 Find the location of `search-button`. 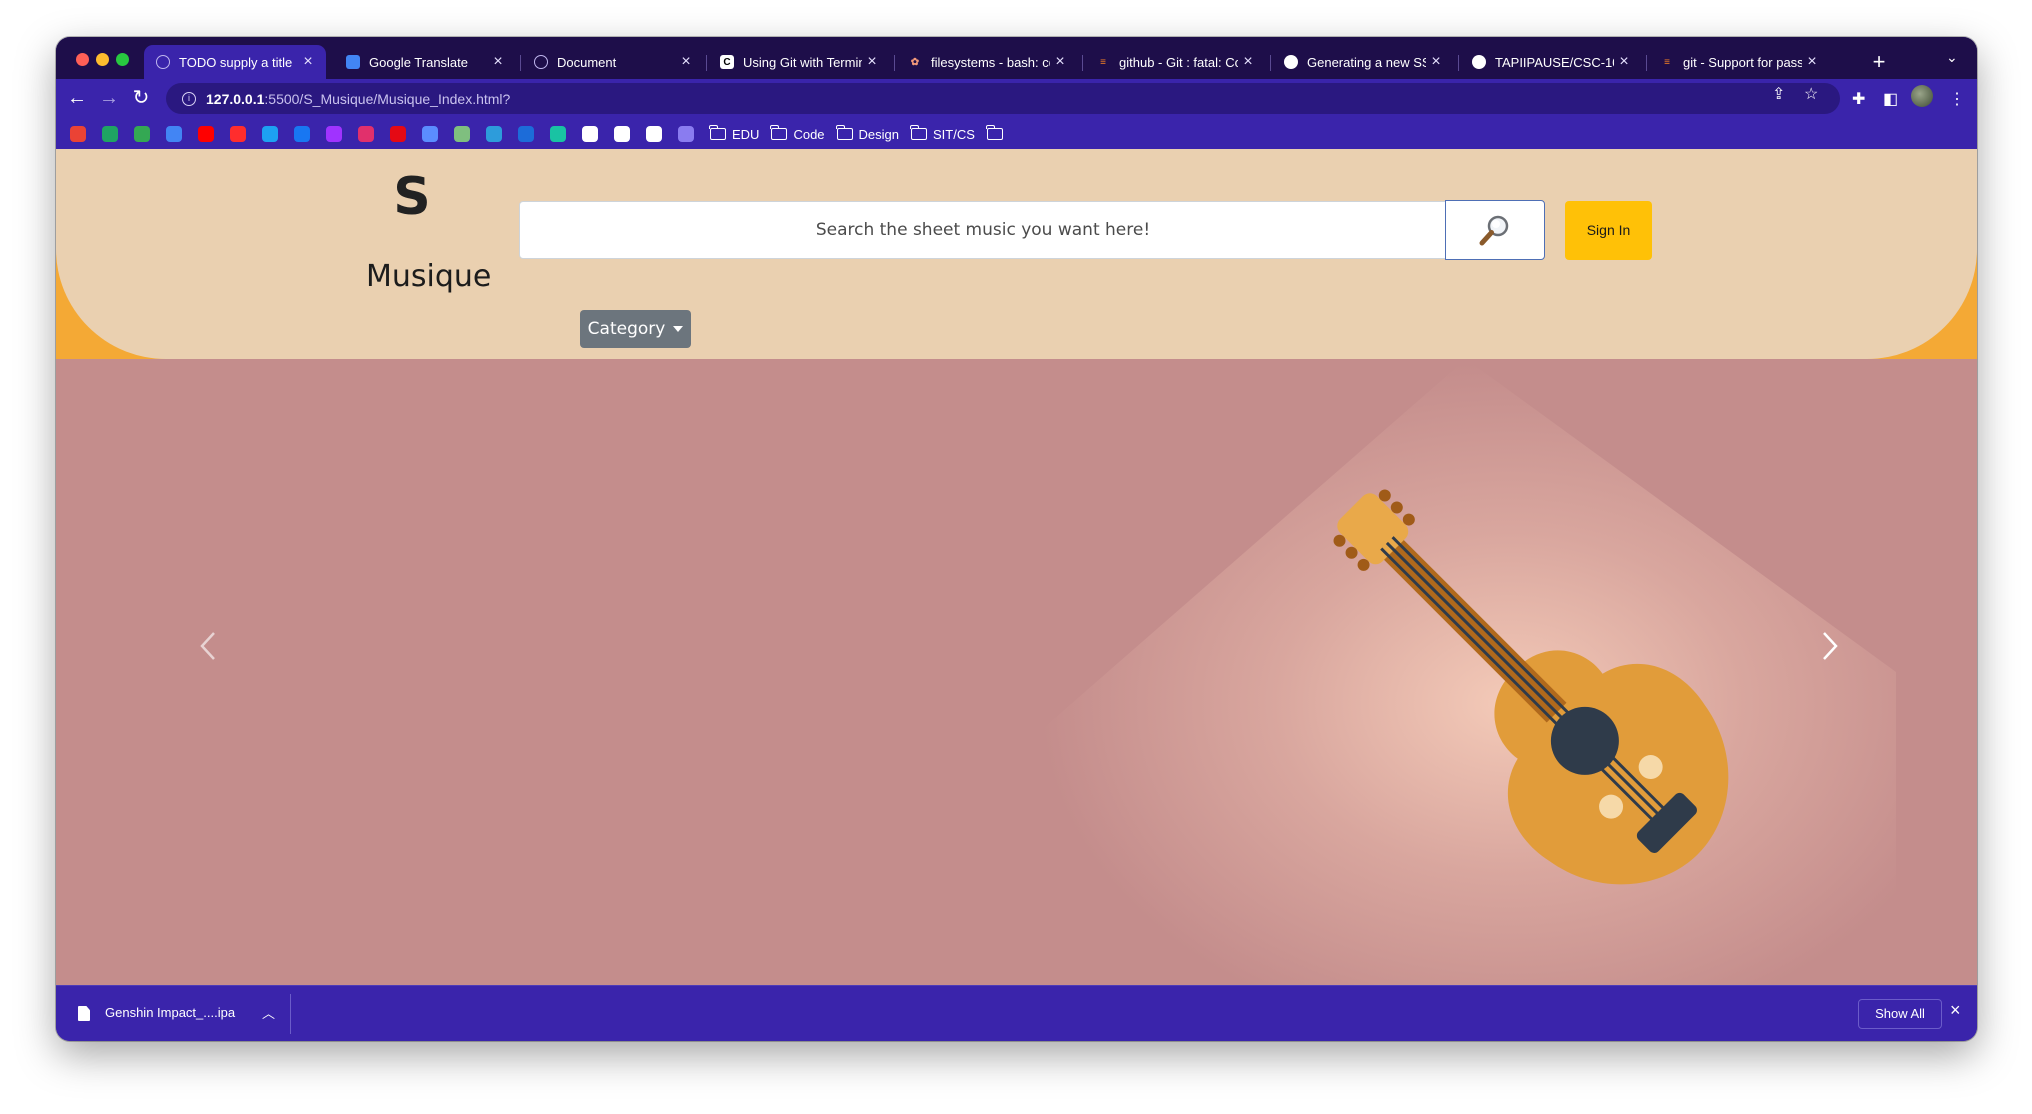

search-button is located at coordinates (1495, 230).